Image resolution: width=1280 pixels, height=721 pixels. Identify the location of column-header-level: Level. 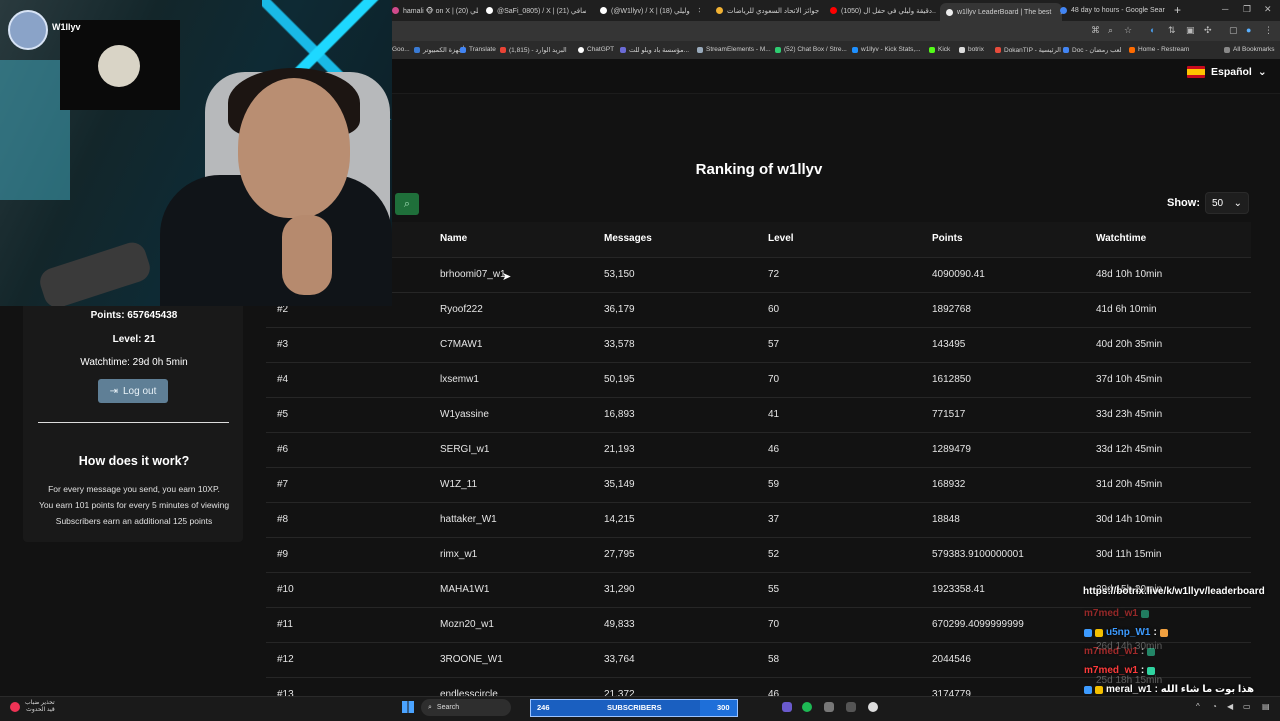
(781, 239).